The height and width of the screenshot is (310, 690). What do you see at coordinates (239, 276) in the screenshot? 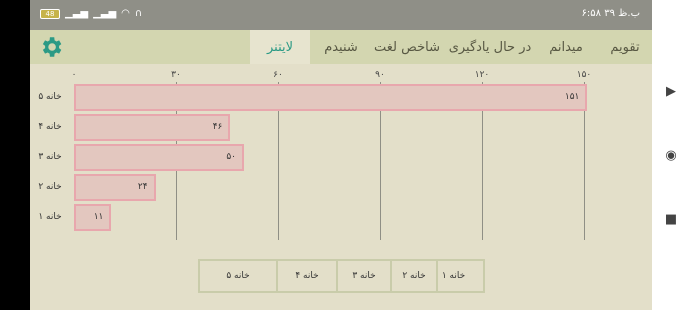
I see `legend-item: خانه ۵` at bounding box center [239, 276].